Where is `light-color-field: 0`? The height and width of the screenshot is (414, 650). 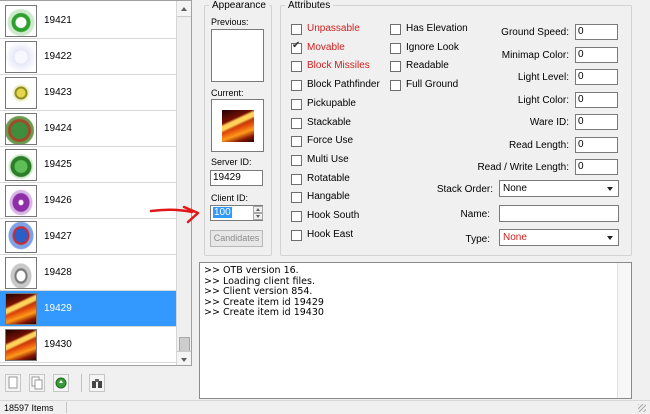
light-color-field: 0 is located at coordinates (596, 99).